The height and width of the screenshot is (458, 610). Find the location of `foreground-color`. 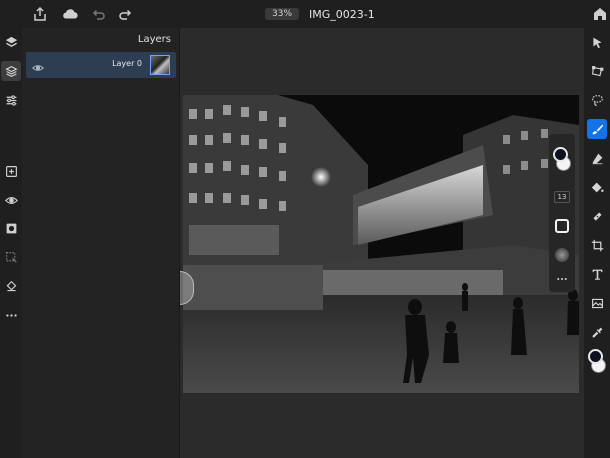

foreground-color is located at coordinates (560, 154).